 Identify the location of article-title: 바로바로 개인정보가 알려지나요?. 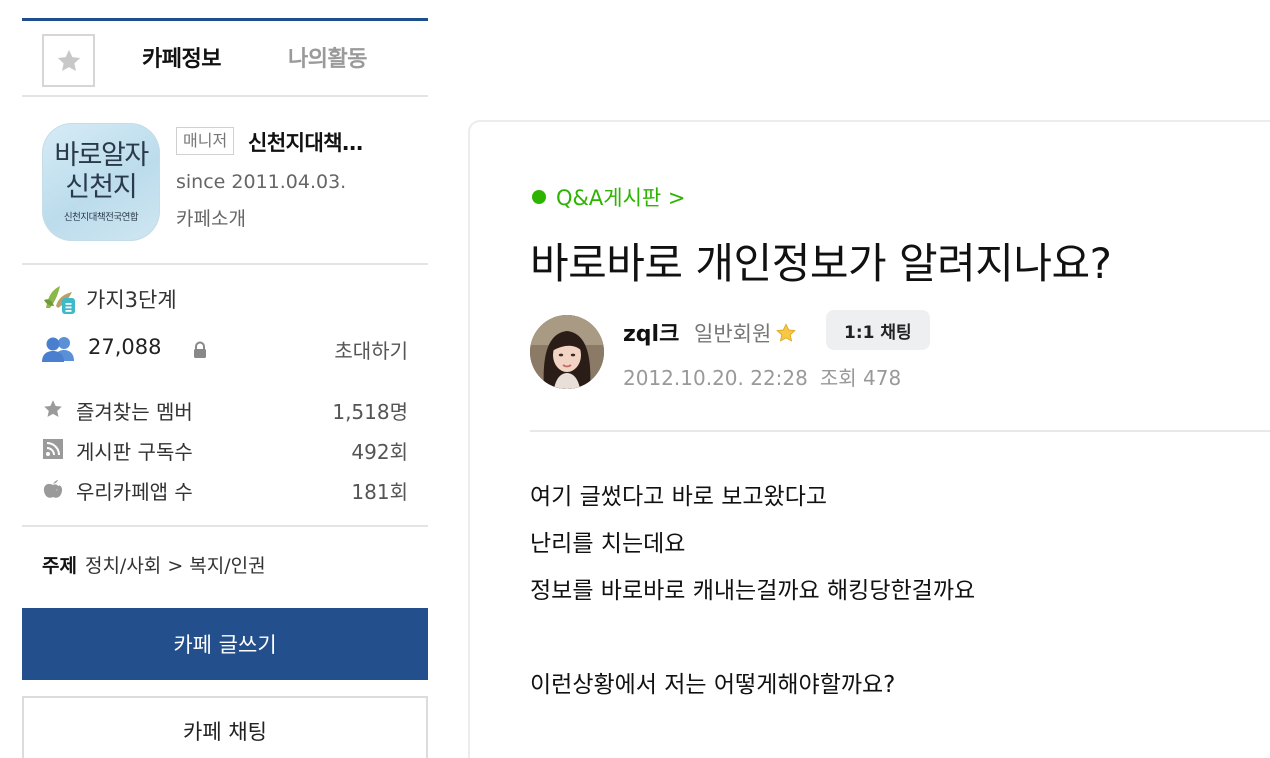
(821, 263).